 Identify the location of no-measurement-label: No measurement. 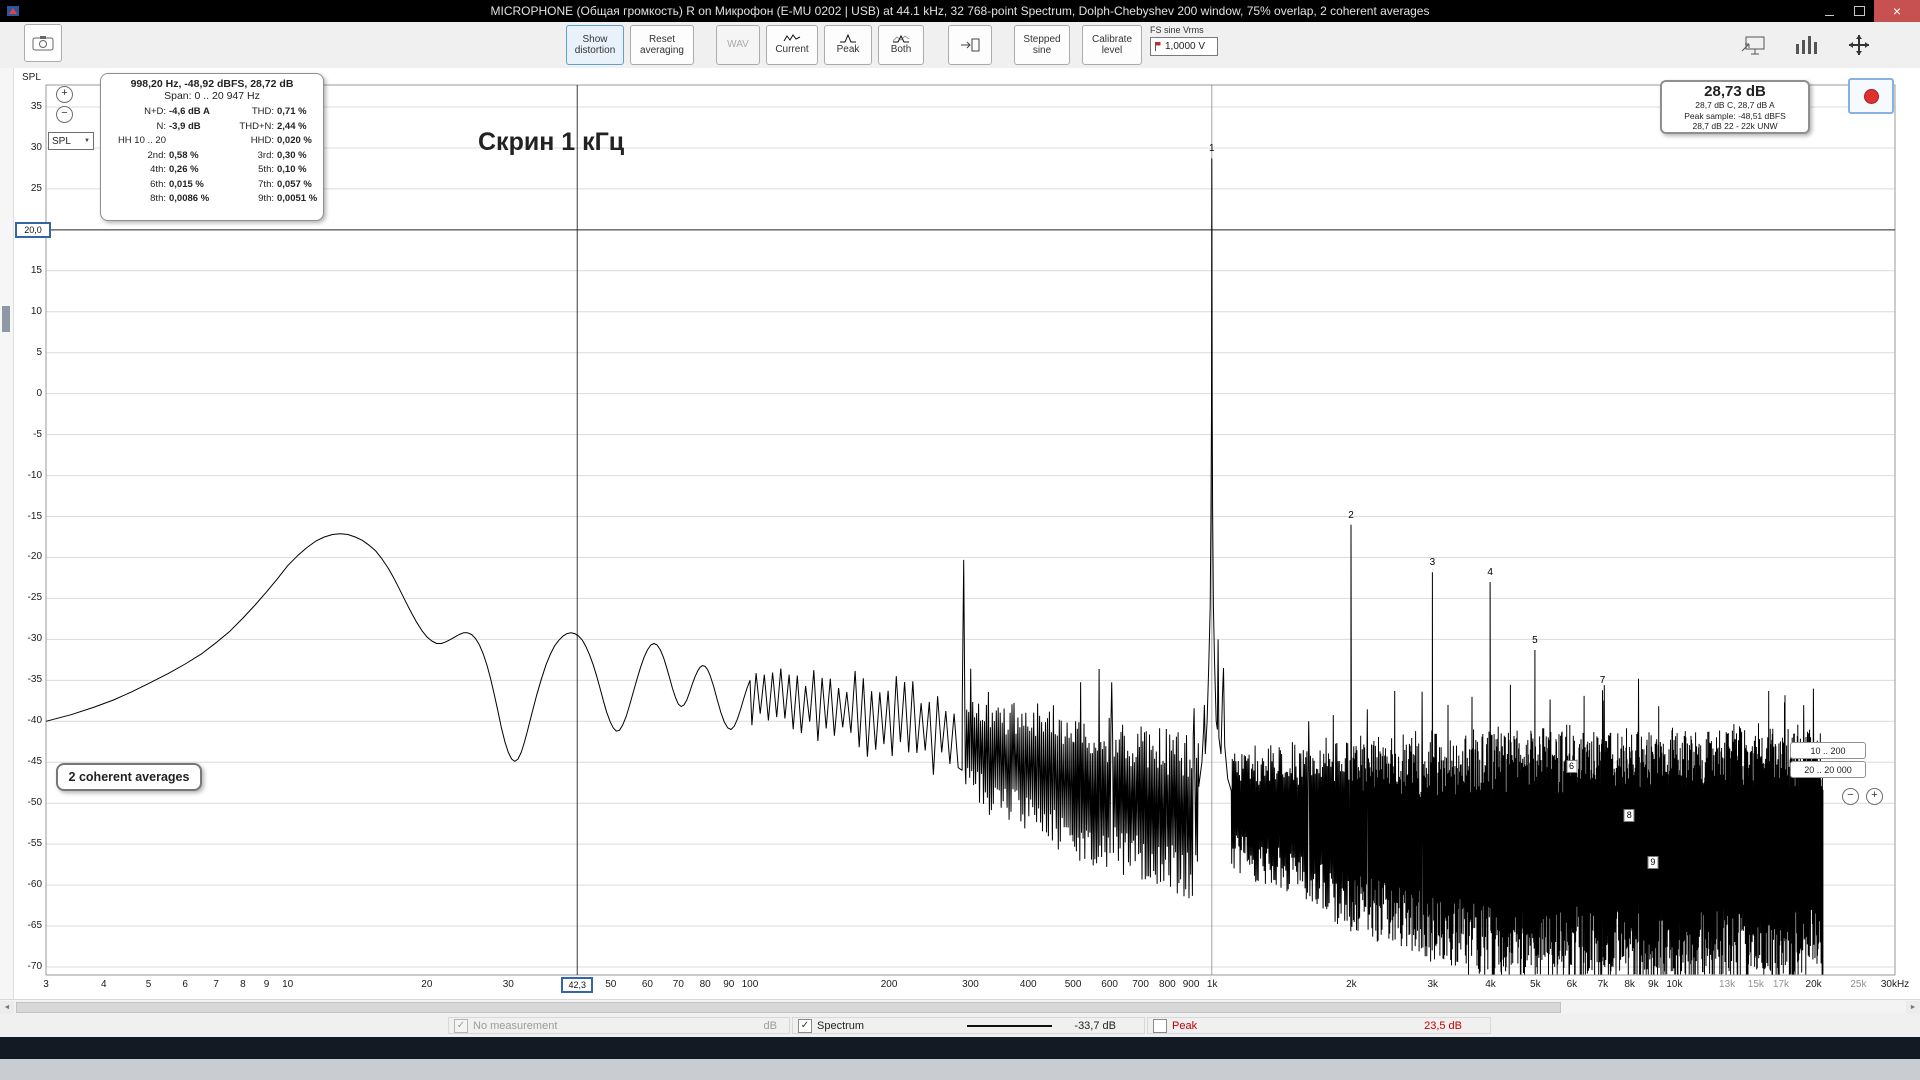
(515, 1025).